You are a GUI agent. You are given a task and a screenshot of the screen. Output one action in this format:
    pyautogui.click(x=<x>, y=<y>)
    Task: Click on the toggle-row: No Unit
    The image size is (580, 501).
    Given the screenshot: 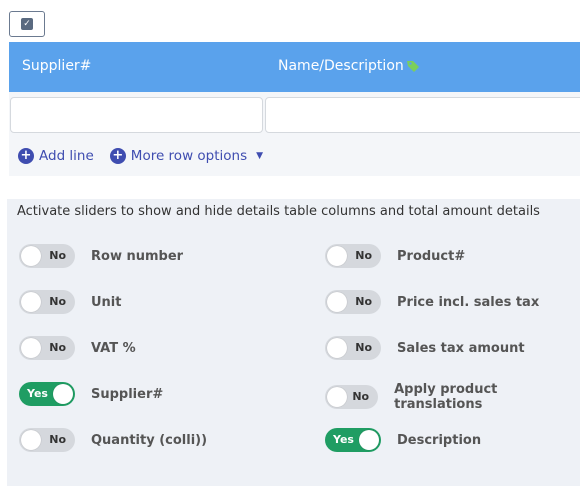 What is the action you would take?
    pyautogui.click(x=70, y=302)
    